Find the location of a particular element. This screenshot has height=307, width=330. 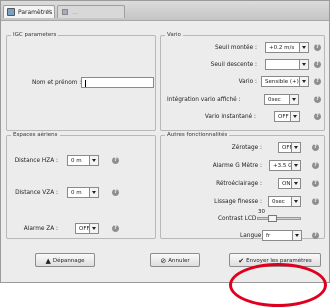

vario-mode-value: Sensible (+) is located at coordinates (282, 82).